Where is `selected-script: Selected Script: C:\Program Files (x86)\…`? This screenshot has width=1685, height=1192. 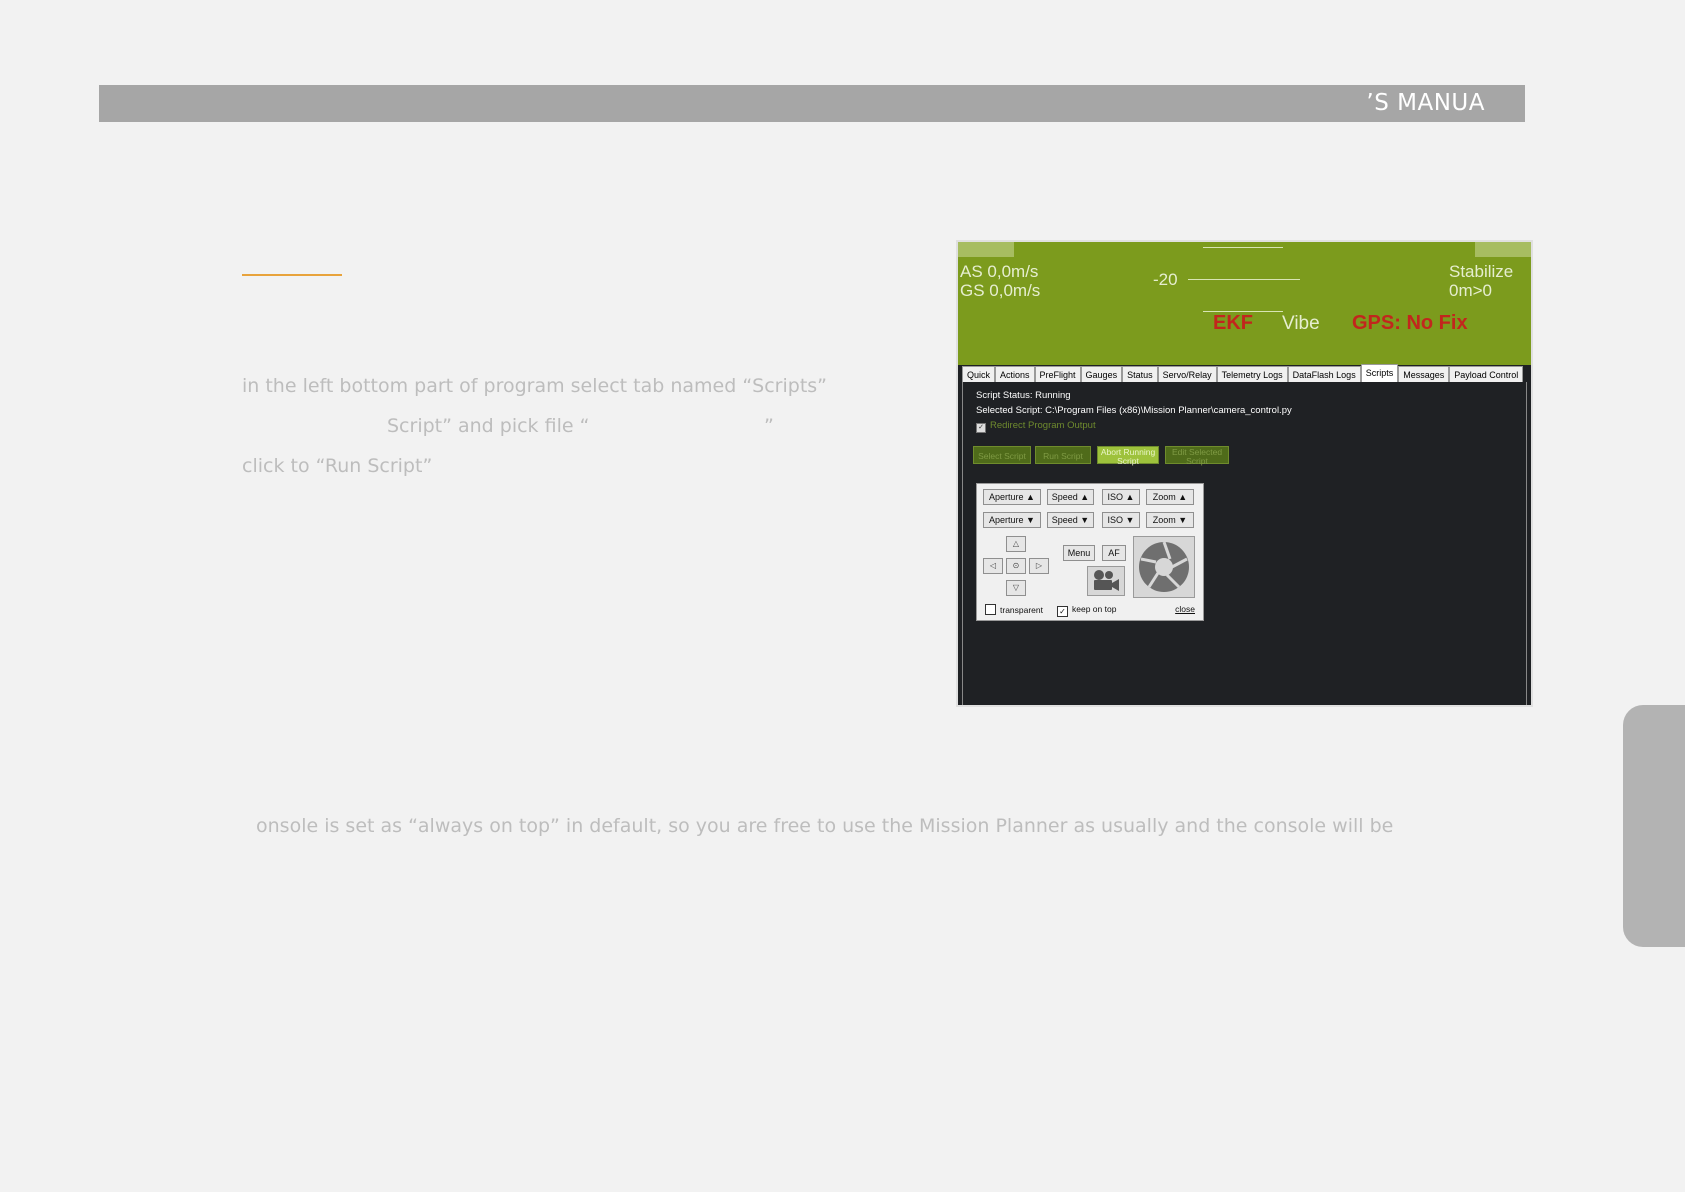
selected-script: Selected Script: C:\Program Files (x86)\… is located at coordinates (1134, 410).